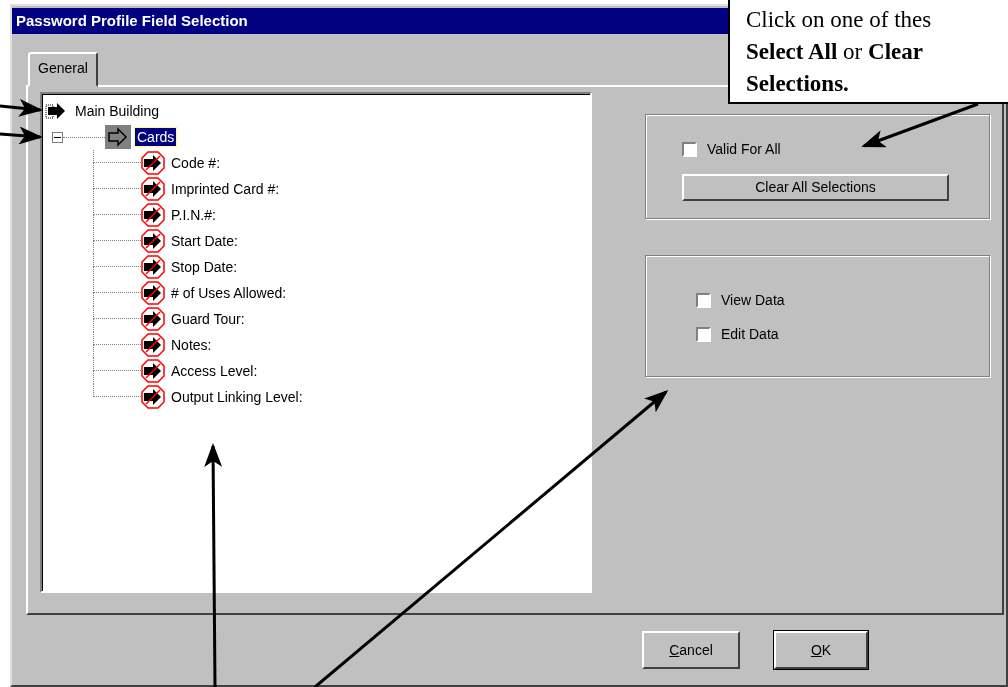 This screenshot has height=687, width=1008. What do you see at coordinates (691, 650) in the screenshot?
I see `cancel-button: Cancel` at bounding box center [691, 650].